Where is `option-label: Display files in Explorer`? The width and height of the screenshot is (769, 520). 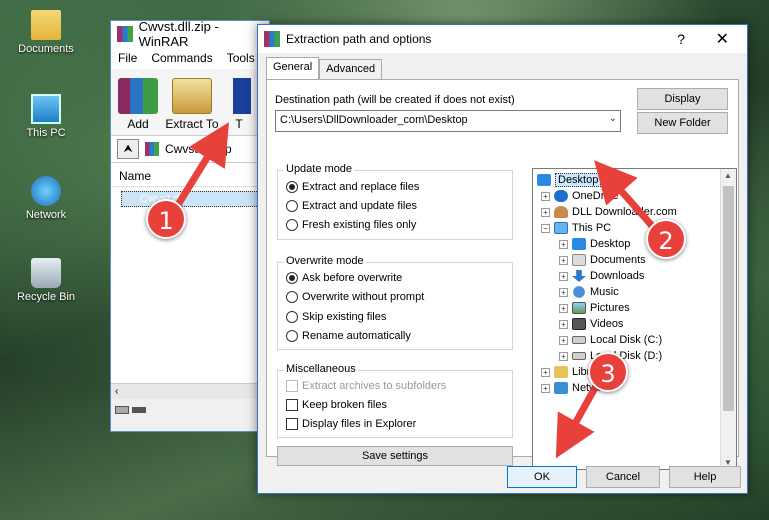 option-label: Display files in Explorer is located at coordinates (359, 424).